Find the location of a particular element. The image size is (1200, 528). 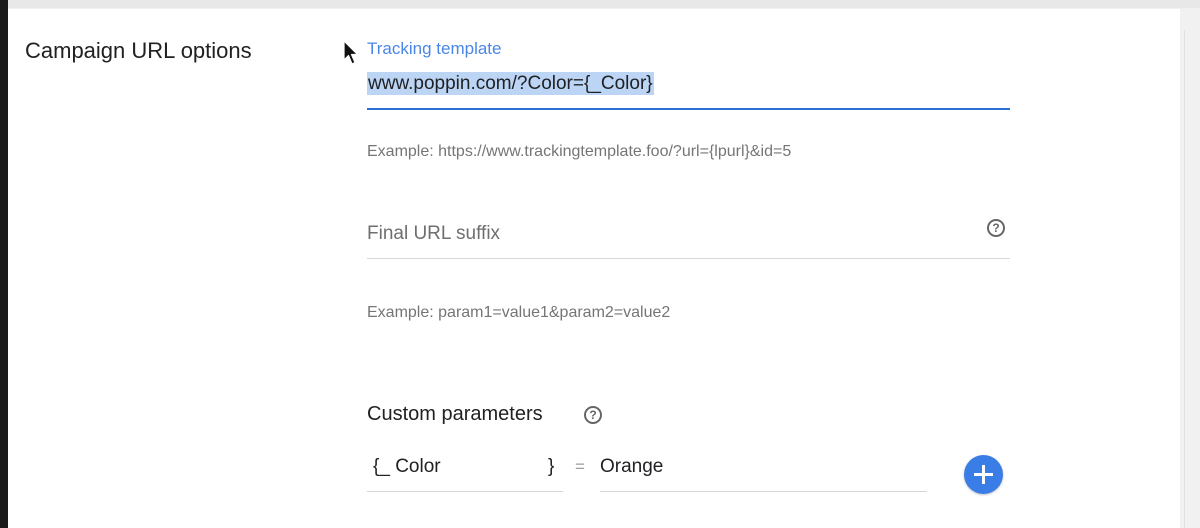

top-bar is located at coordinates (604, 4).